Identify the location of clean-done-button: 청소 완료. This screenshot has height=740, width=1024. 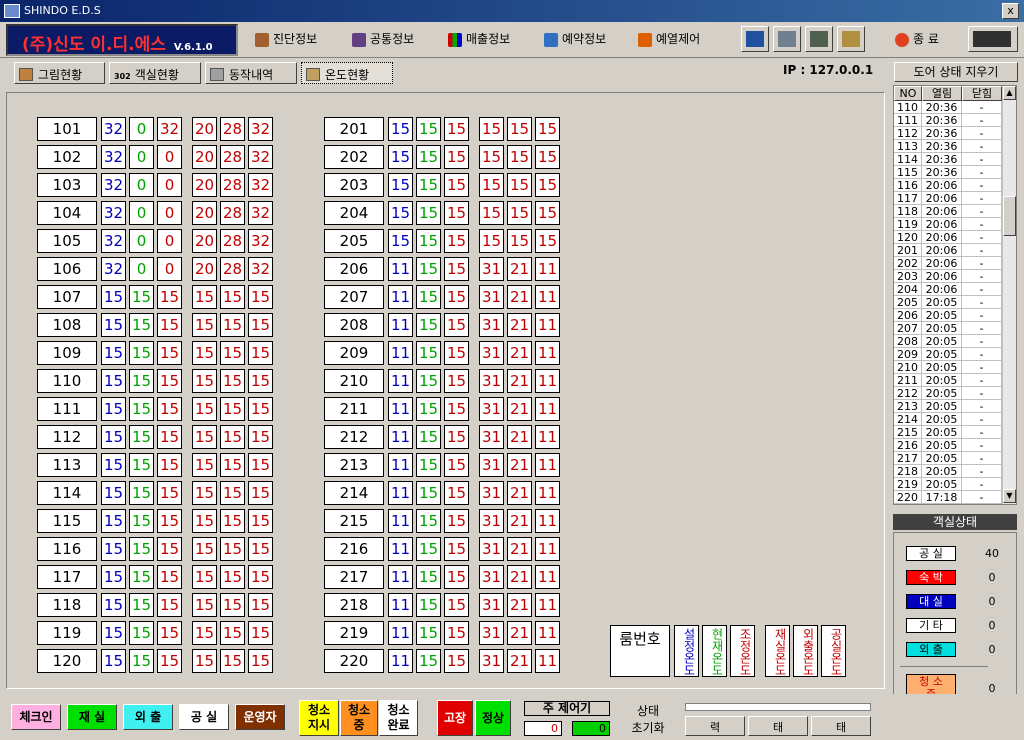
(398, 718).